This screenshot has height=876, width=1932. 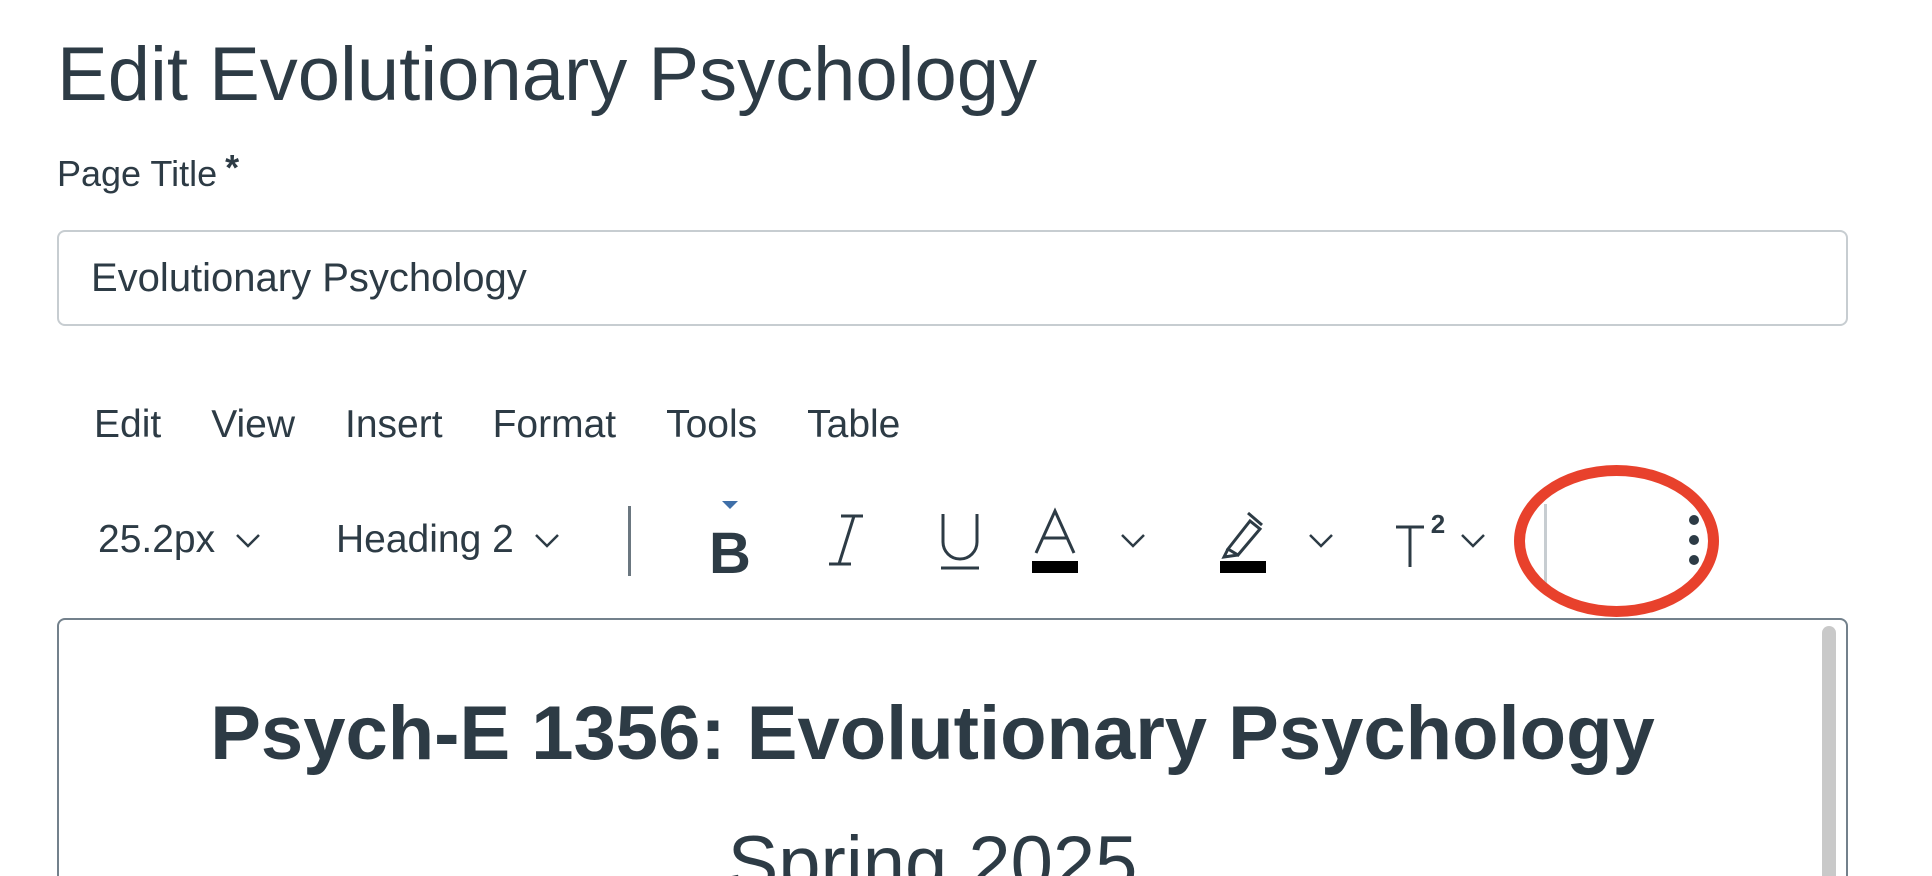 I want to click on menu-edit: Edit, so click(x=127, y=425).